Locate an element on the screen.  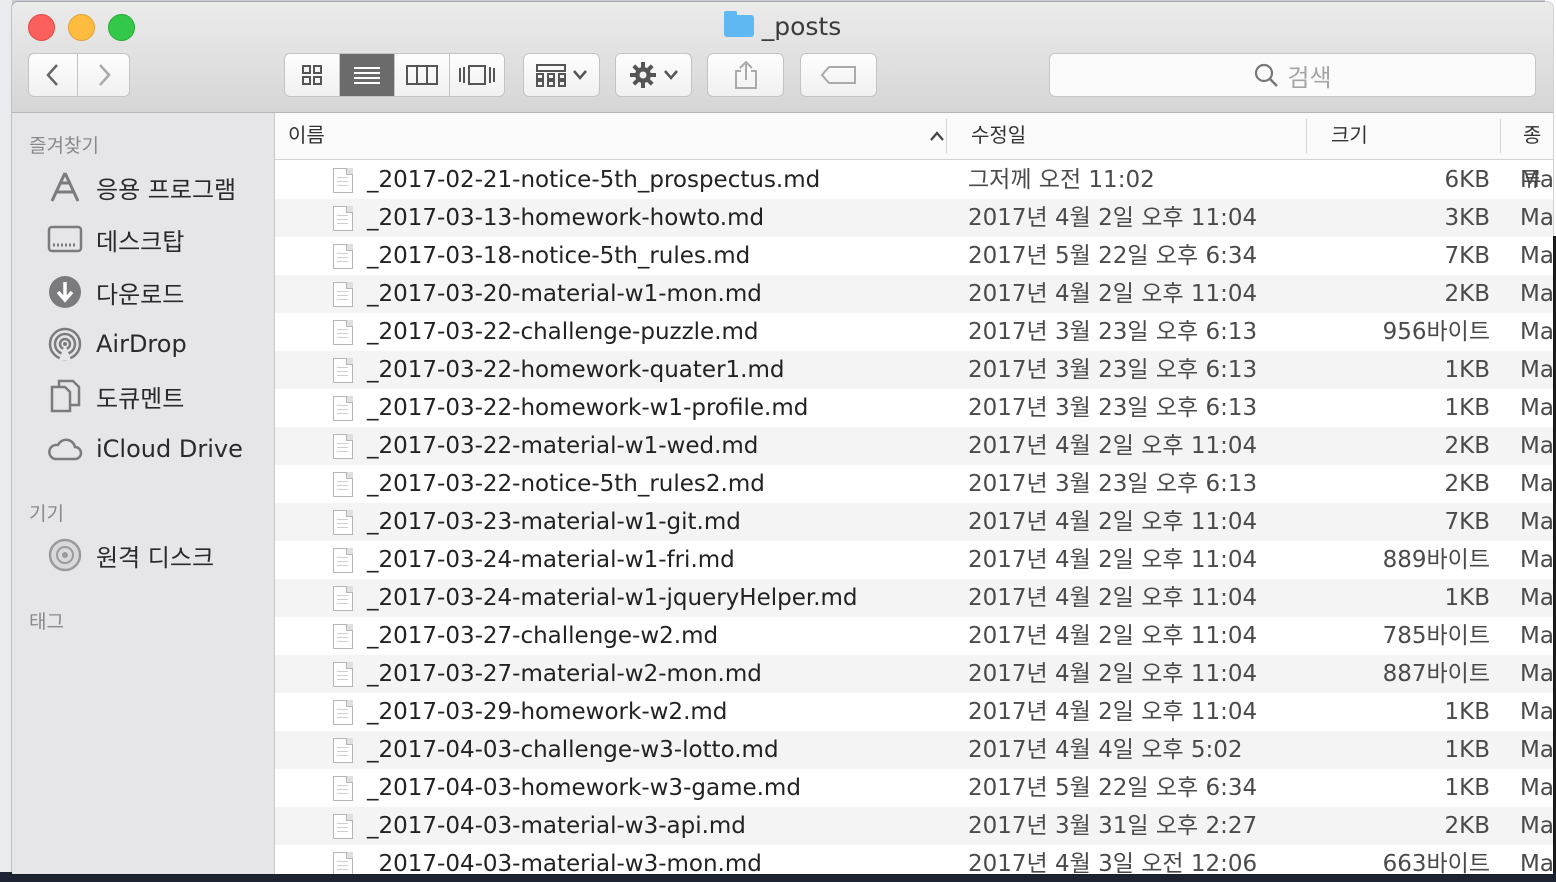
search-field: 검색 is located at coordinates (1292, 75).